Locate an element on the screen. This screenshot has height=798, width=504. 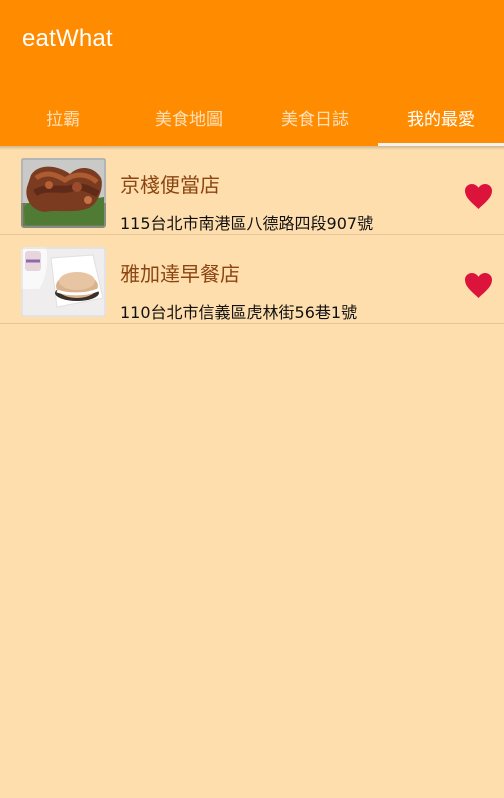
burger-food-image is located at coordinates (63, 282).